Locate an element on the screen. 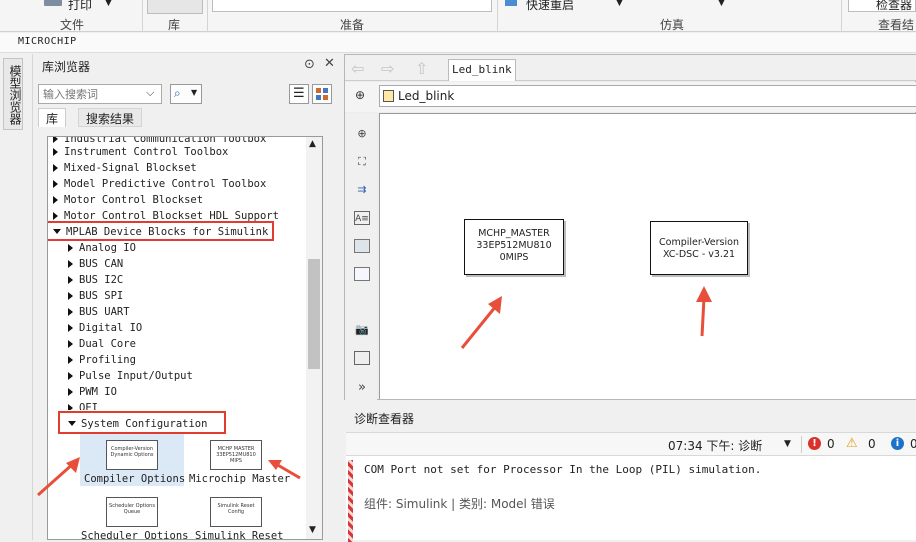 The height and width of the screenshot is (542, 916). tree-scrollbar: ▲ ▼ is located at coordinates (314, 338).